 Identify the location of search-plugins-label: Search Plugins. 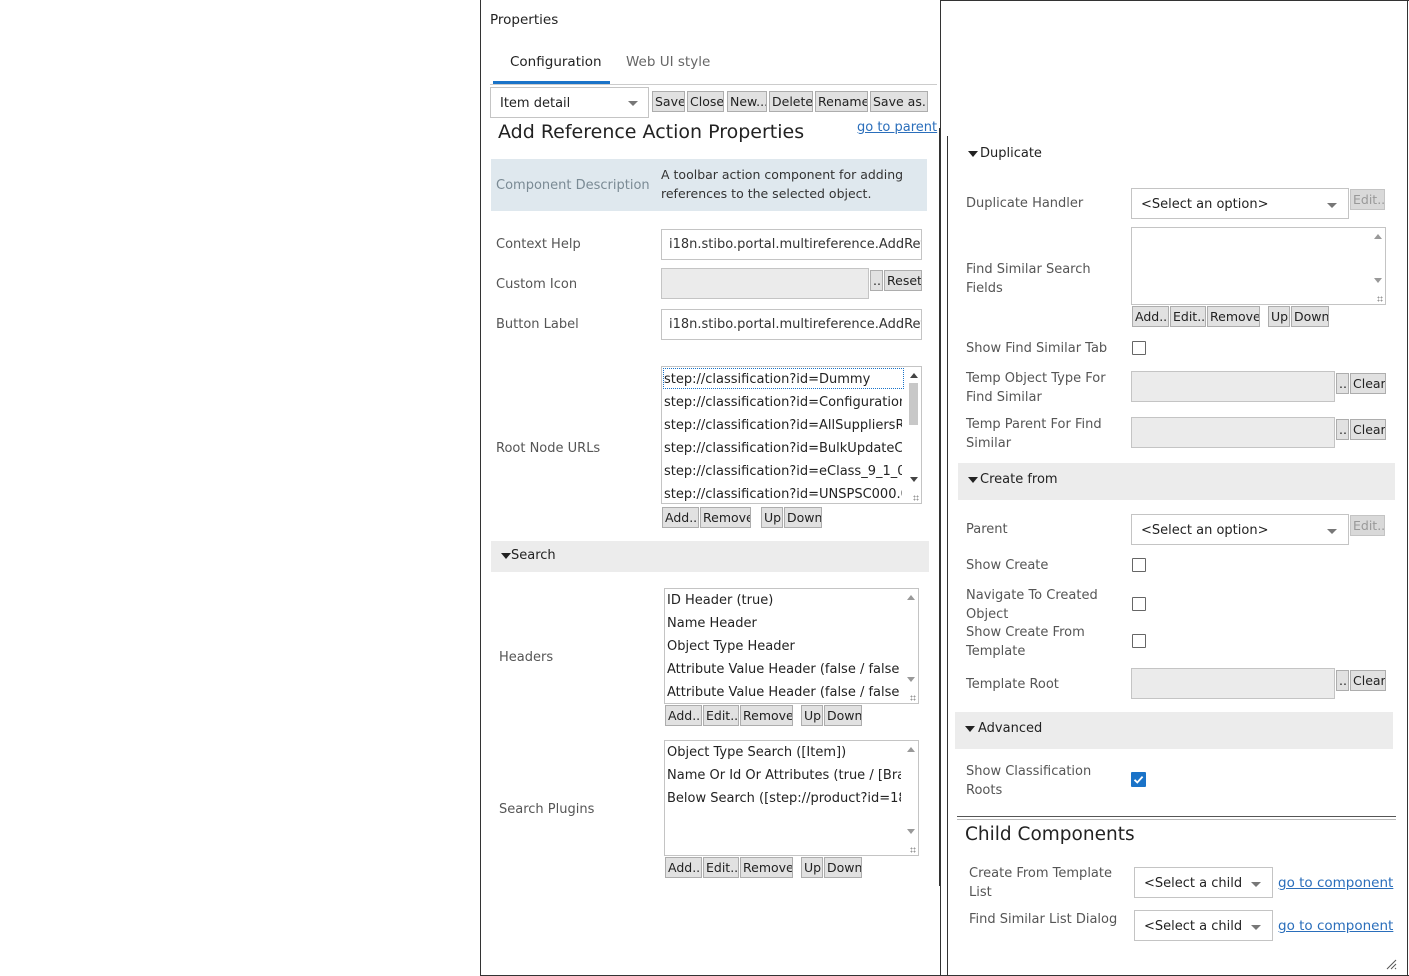
(547, 809).